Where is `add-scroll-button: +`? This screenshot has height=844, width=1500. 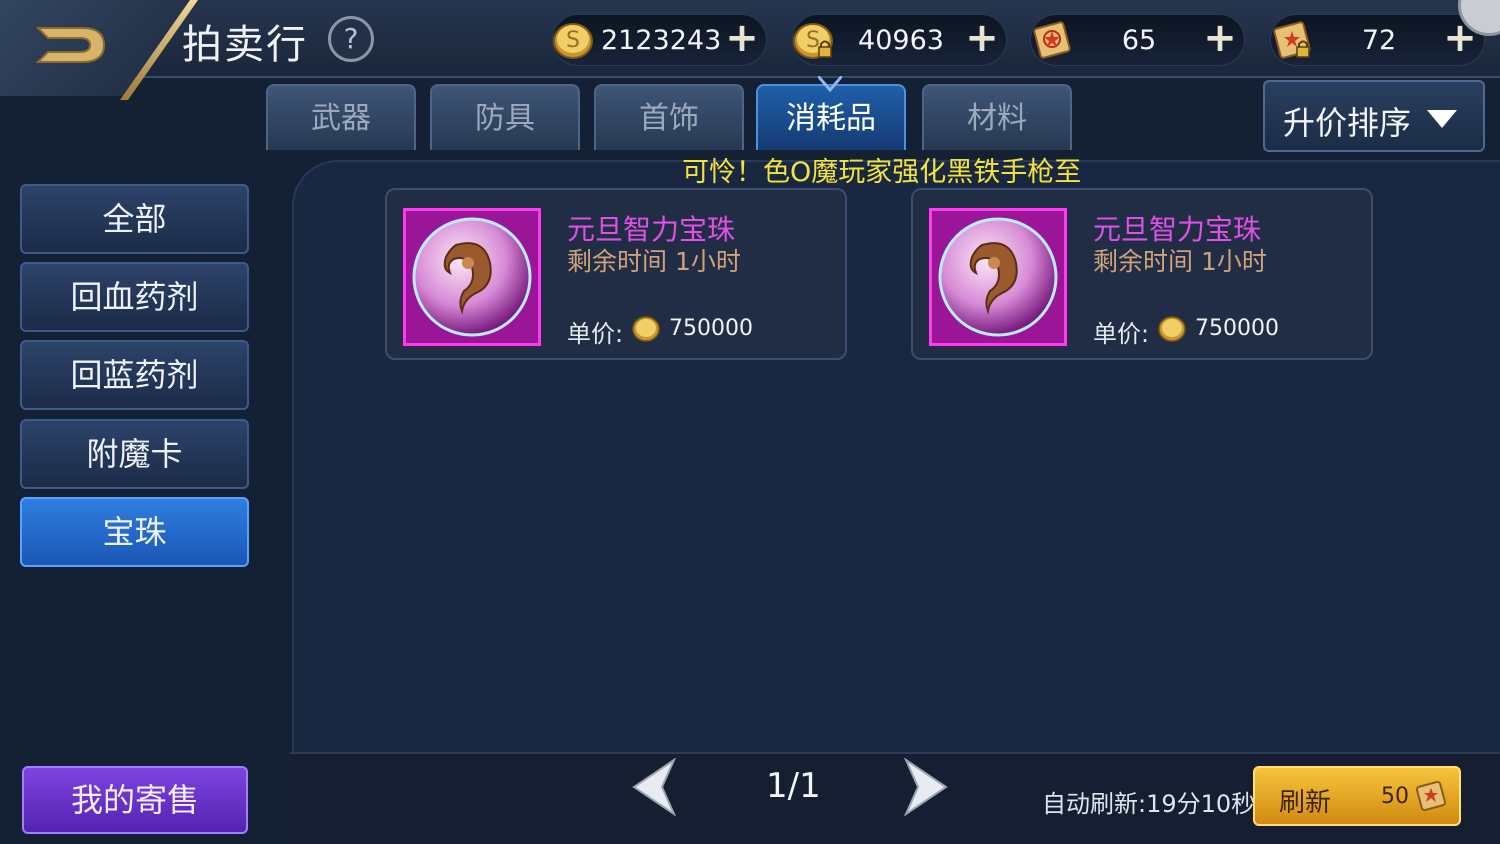
add-scroll-button: + is located at coordinates (1220, 38).